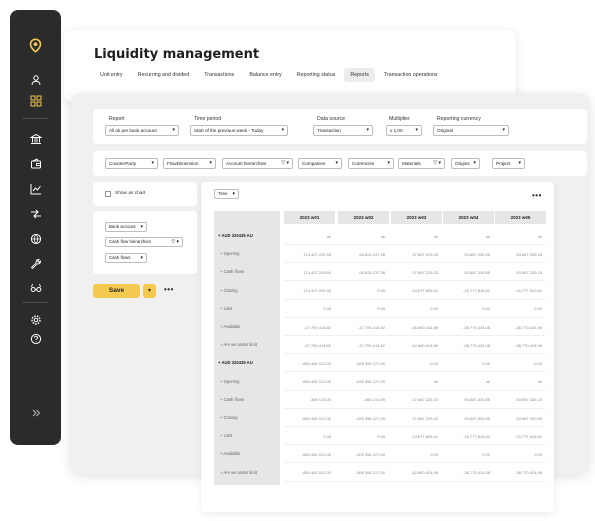  Describe the element at coordinates (425, 272) in the screenshot. I see `table-cell: 37,667,225.33` at that location.